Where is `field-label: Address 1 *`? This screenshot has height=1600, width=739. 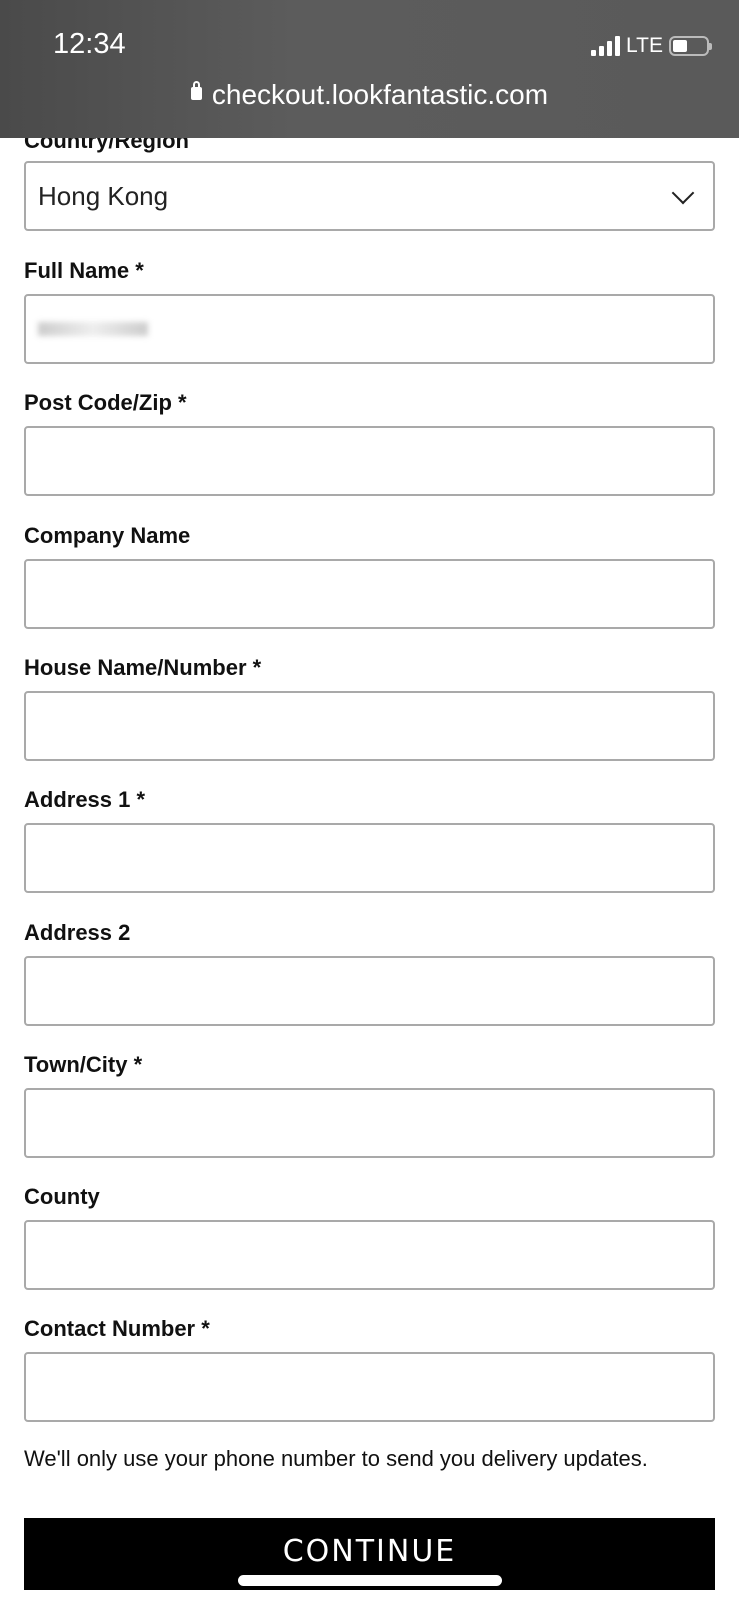
field-label: Address 1 * is located at coordinates (85, 800).